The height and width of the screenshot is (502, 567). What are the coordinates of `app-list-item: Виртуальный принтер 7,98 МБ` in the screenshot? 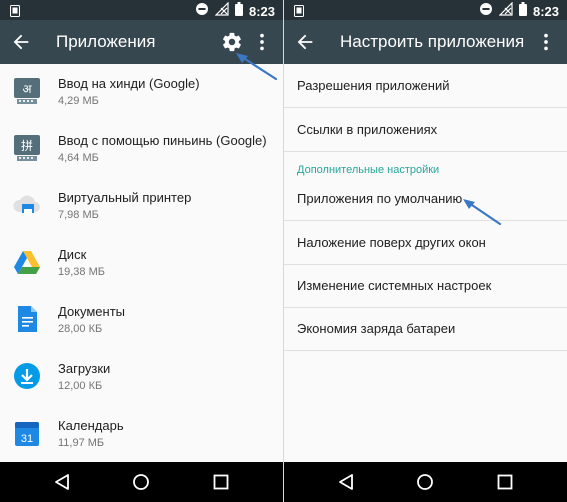 It's located at (141, 206).